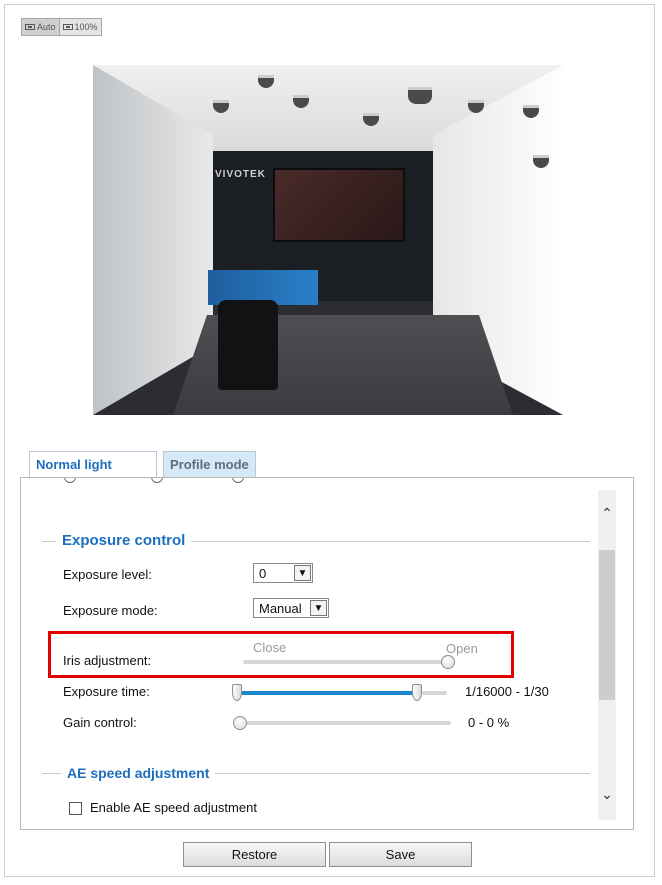  What do you see at coordinates (417, 692) in the screenshot?
I see `exposure-time-max-handle` at bounding box center [417, 692].